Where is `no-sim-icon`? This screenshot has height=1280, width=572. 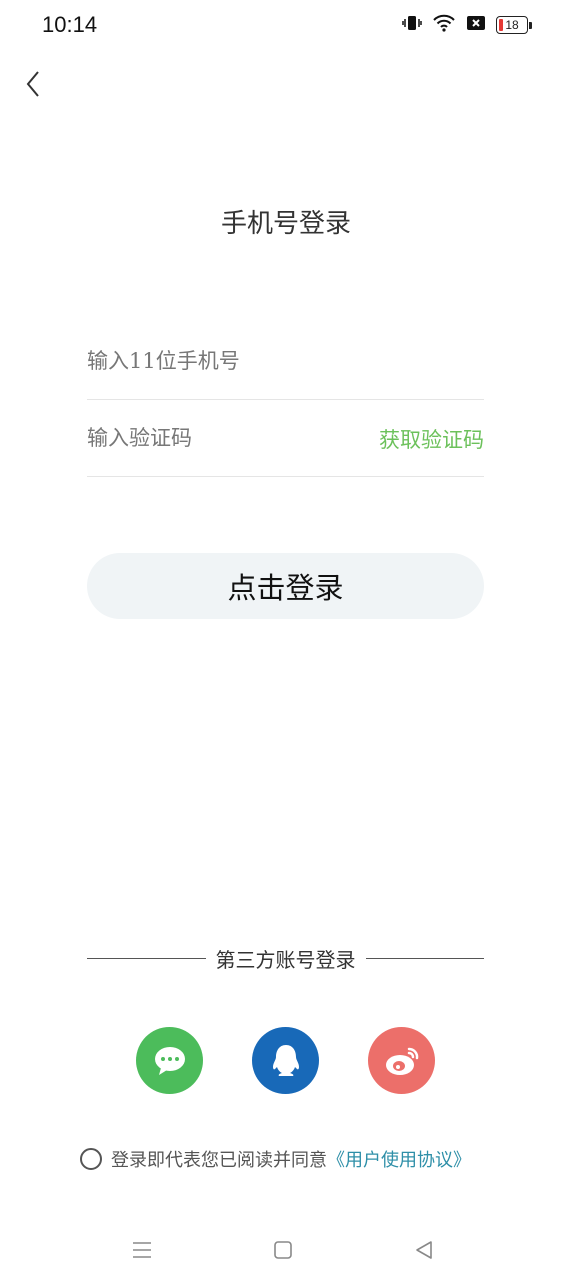
no-sim-icon is located at coordinates (476, 25).